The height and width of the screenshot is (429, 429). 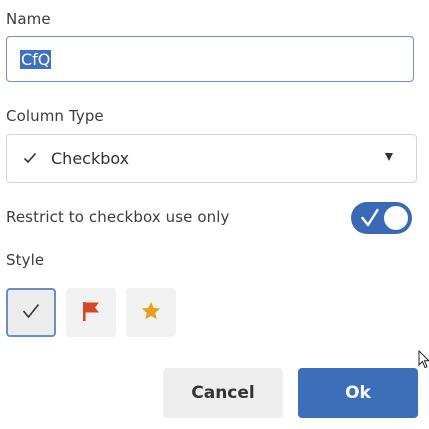 I want to click on star-icon, so click(x=151, y=313).